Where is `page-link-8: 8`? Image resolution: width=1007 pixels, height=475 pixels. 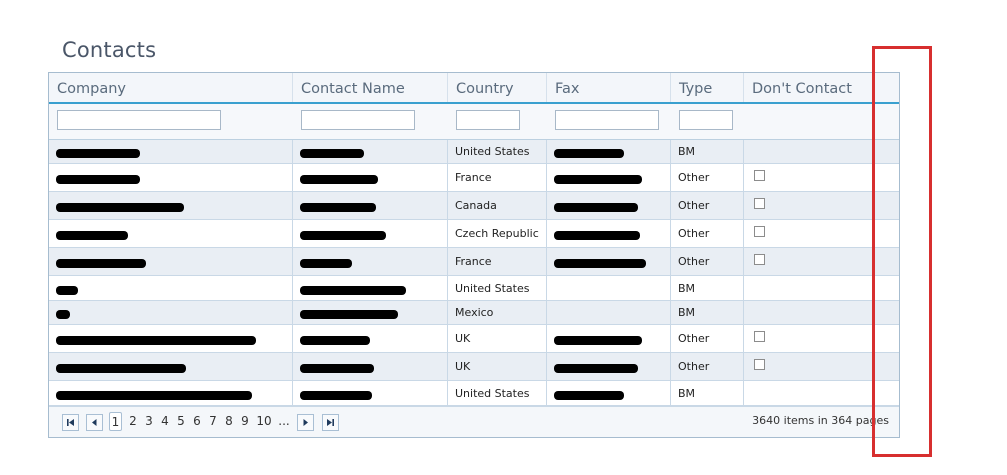
page-link-8: 8 is located at coordinates (229, 421).